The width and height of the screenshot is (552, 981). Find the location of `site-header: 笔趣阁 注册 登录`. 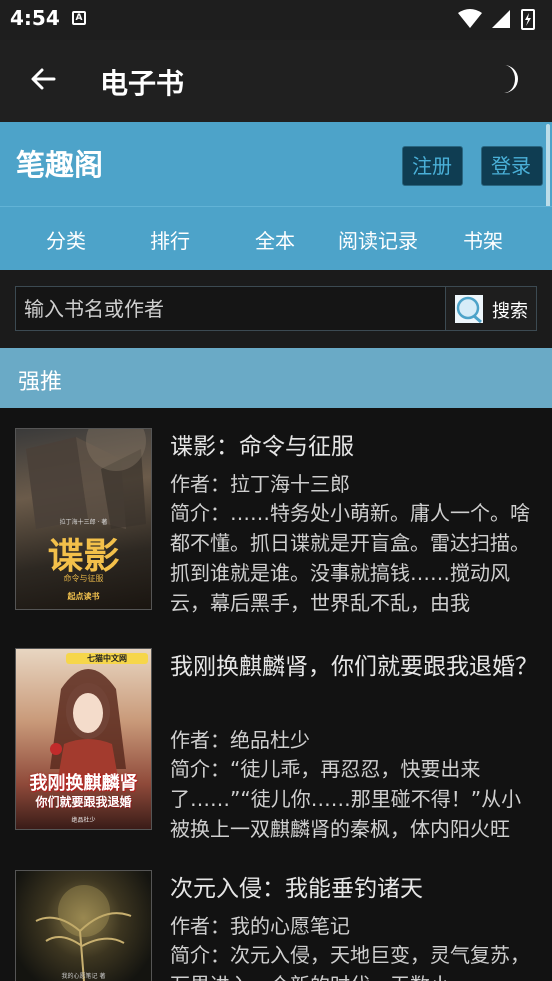

site-header: 笔趣阁 注册 登录 is located at coordinates (276, 164).